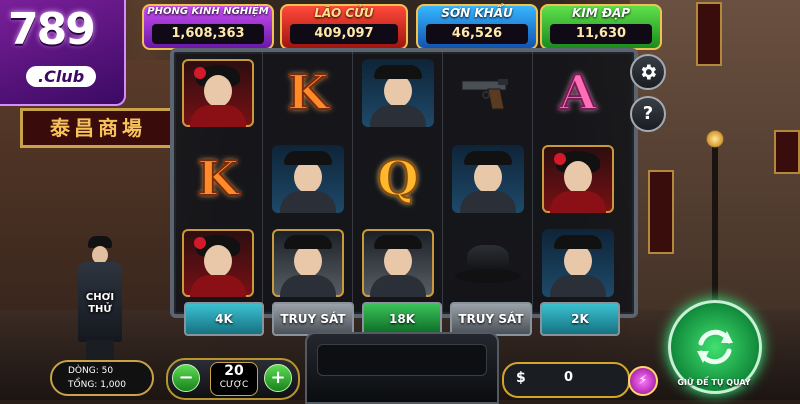 The width and height of the screenshot is (800, 404). Describe the element at coordinates (344, 34) in the screenshot. I see `jackpot-value: 409,097` at that location.